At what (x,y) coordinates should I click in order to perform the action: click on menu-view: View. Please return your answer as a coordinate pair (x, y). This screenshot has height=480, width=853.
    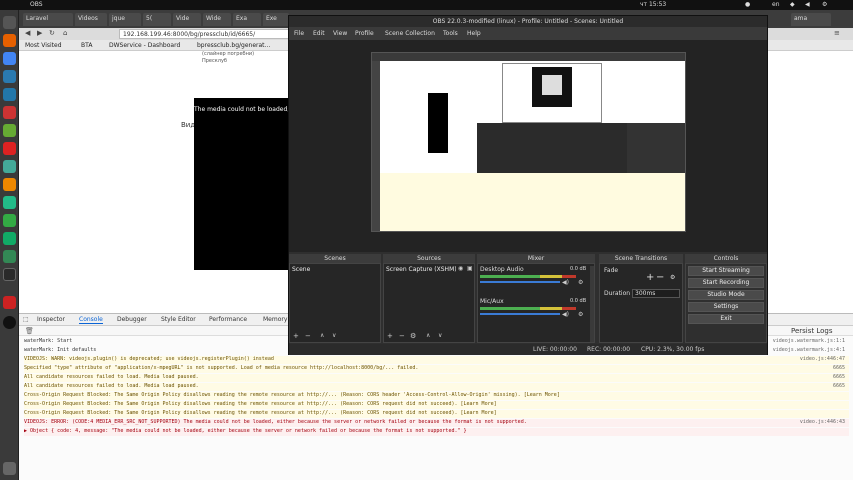
    Looking at the image, I should click on (340, 33).